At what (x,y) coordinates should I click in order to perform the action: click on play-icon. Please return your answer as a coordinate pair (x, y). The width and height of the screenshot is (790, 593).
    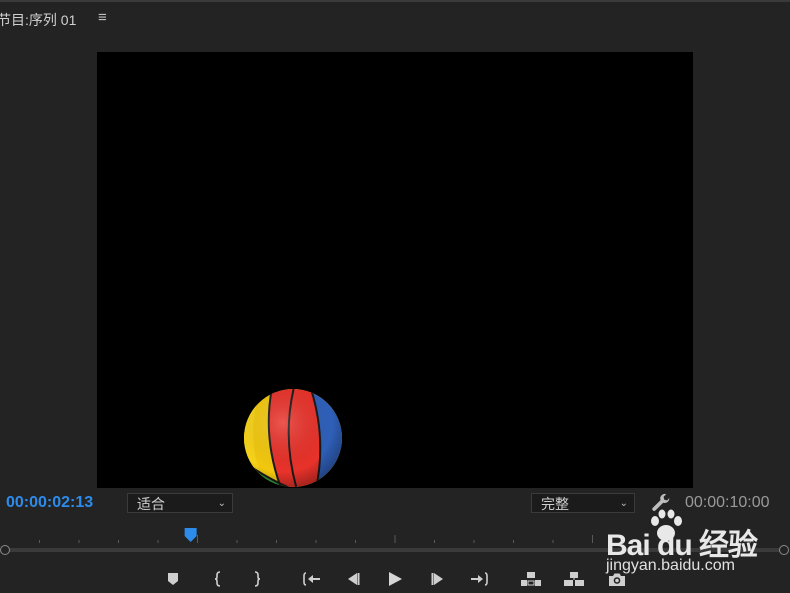
    Looking at the image, I should click on (395, 579).